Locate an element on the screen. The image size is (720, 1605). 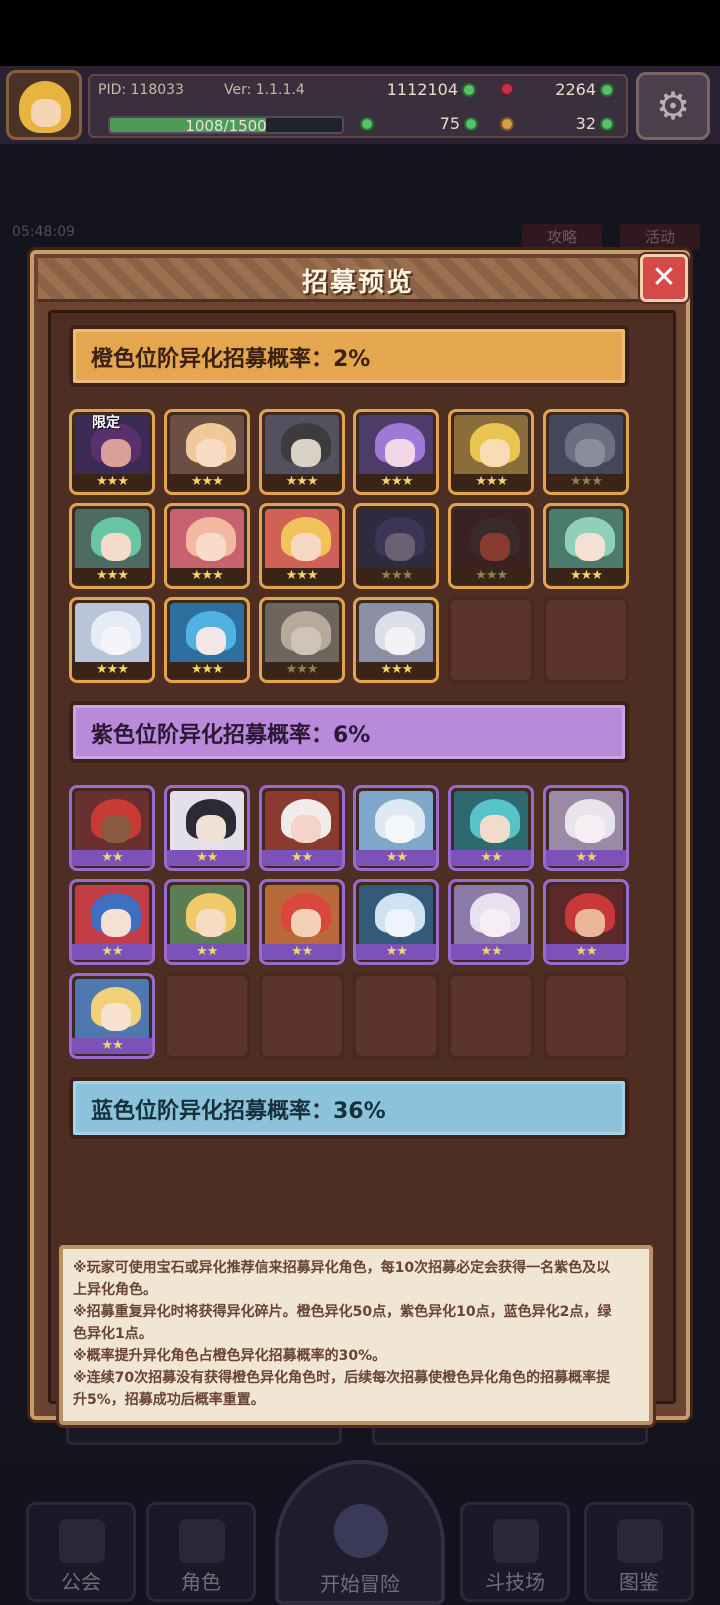
note-line: 升5%，招募成功后概率重置。 is located at coordinates (169, 1400).